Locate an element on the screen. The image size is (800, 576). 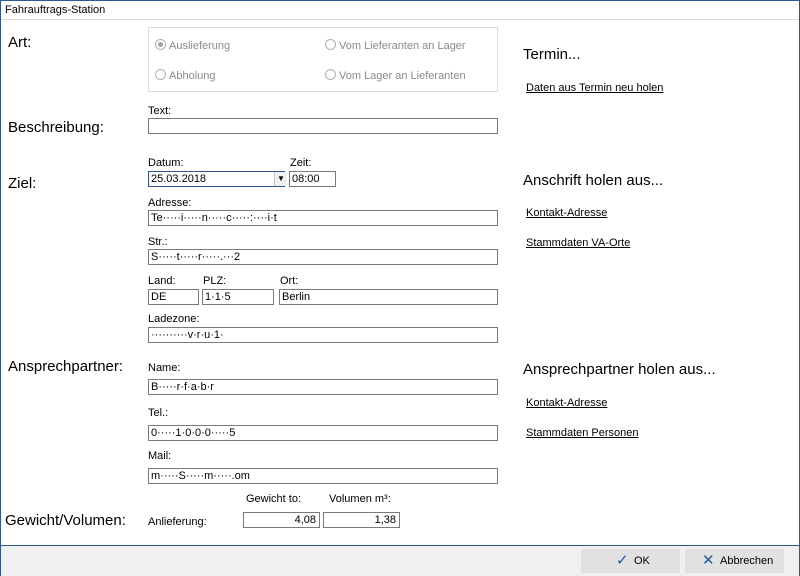
str-label: Str.: is located at coordinates (158, 242).